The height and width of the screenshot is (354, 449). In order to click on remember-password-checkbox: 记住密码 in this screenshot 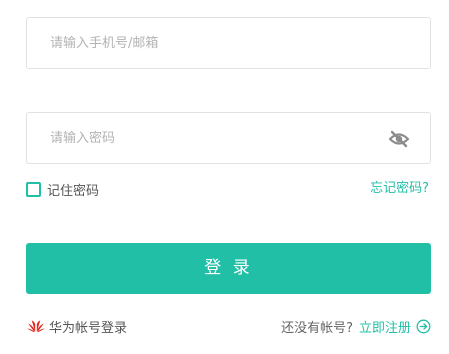, I will do `click(62, 189)`.